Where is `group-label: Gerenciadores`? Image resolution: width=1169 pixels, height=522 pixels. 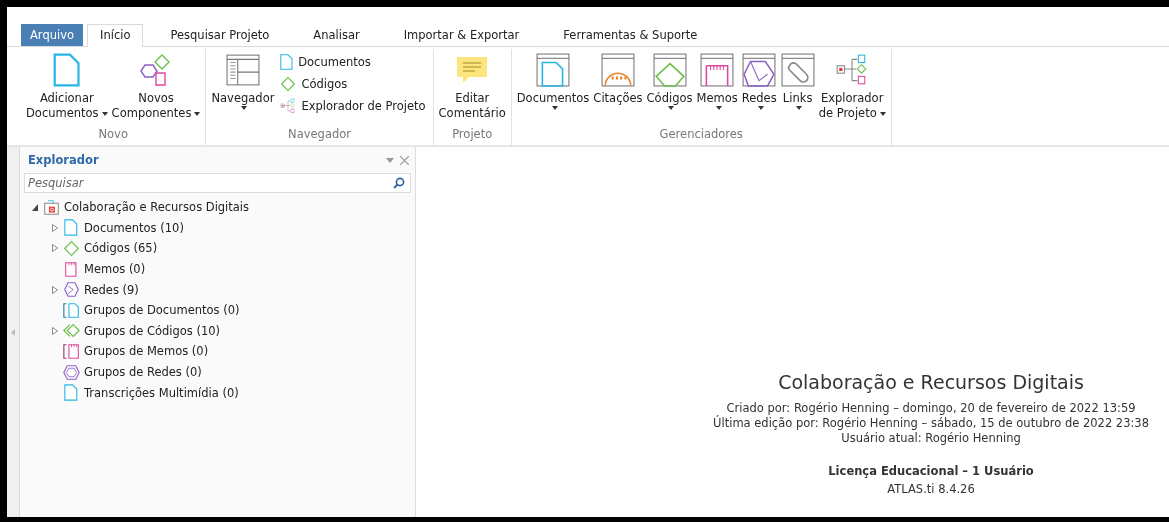 group-label: Gerenciadores is located at coordinates (701, 135).